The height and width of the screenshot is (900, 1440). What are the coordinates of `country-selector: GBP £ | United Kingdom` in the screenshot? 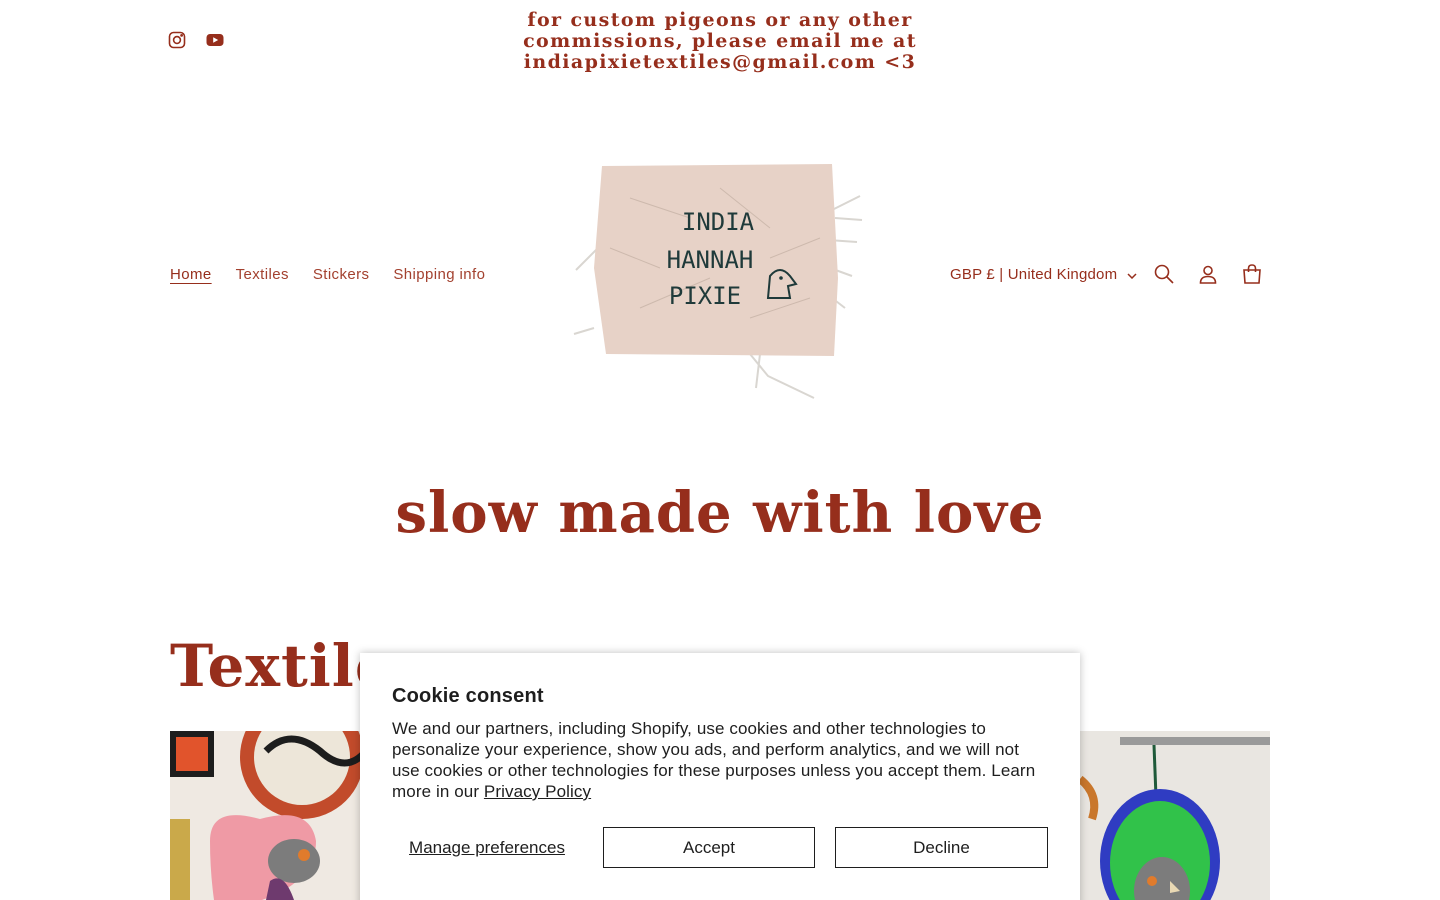 It's located at (1043, 274).